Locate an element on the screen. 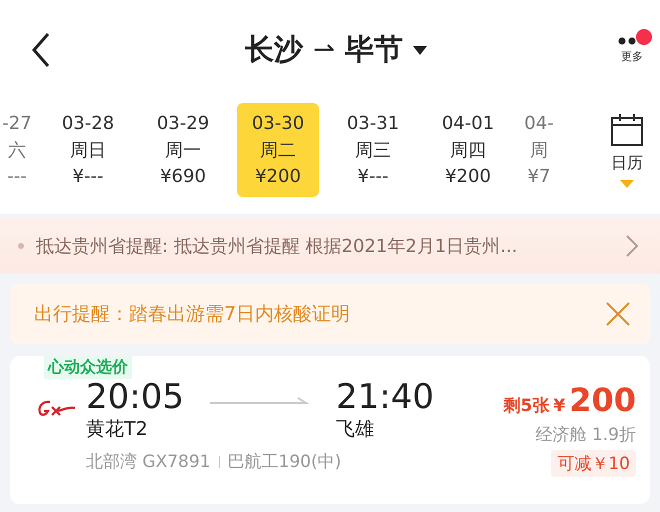 The width and height of the screenshot is (660, 512). arrival-time: 21:40 is located at coordinates (385, 397).